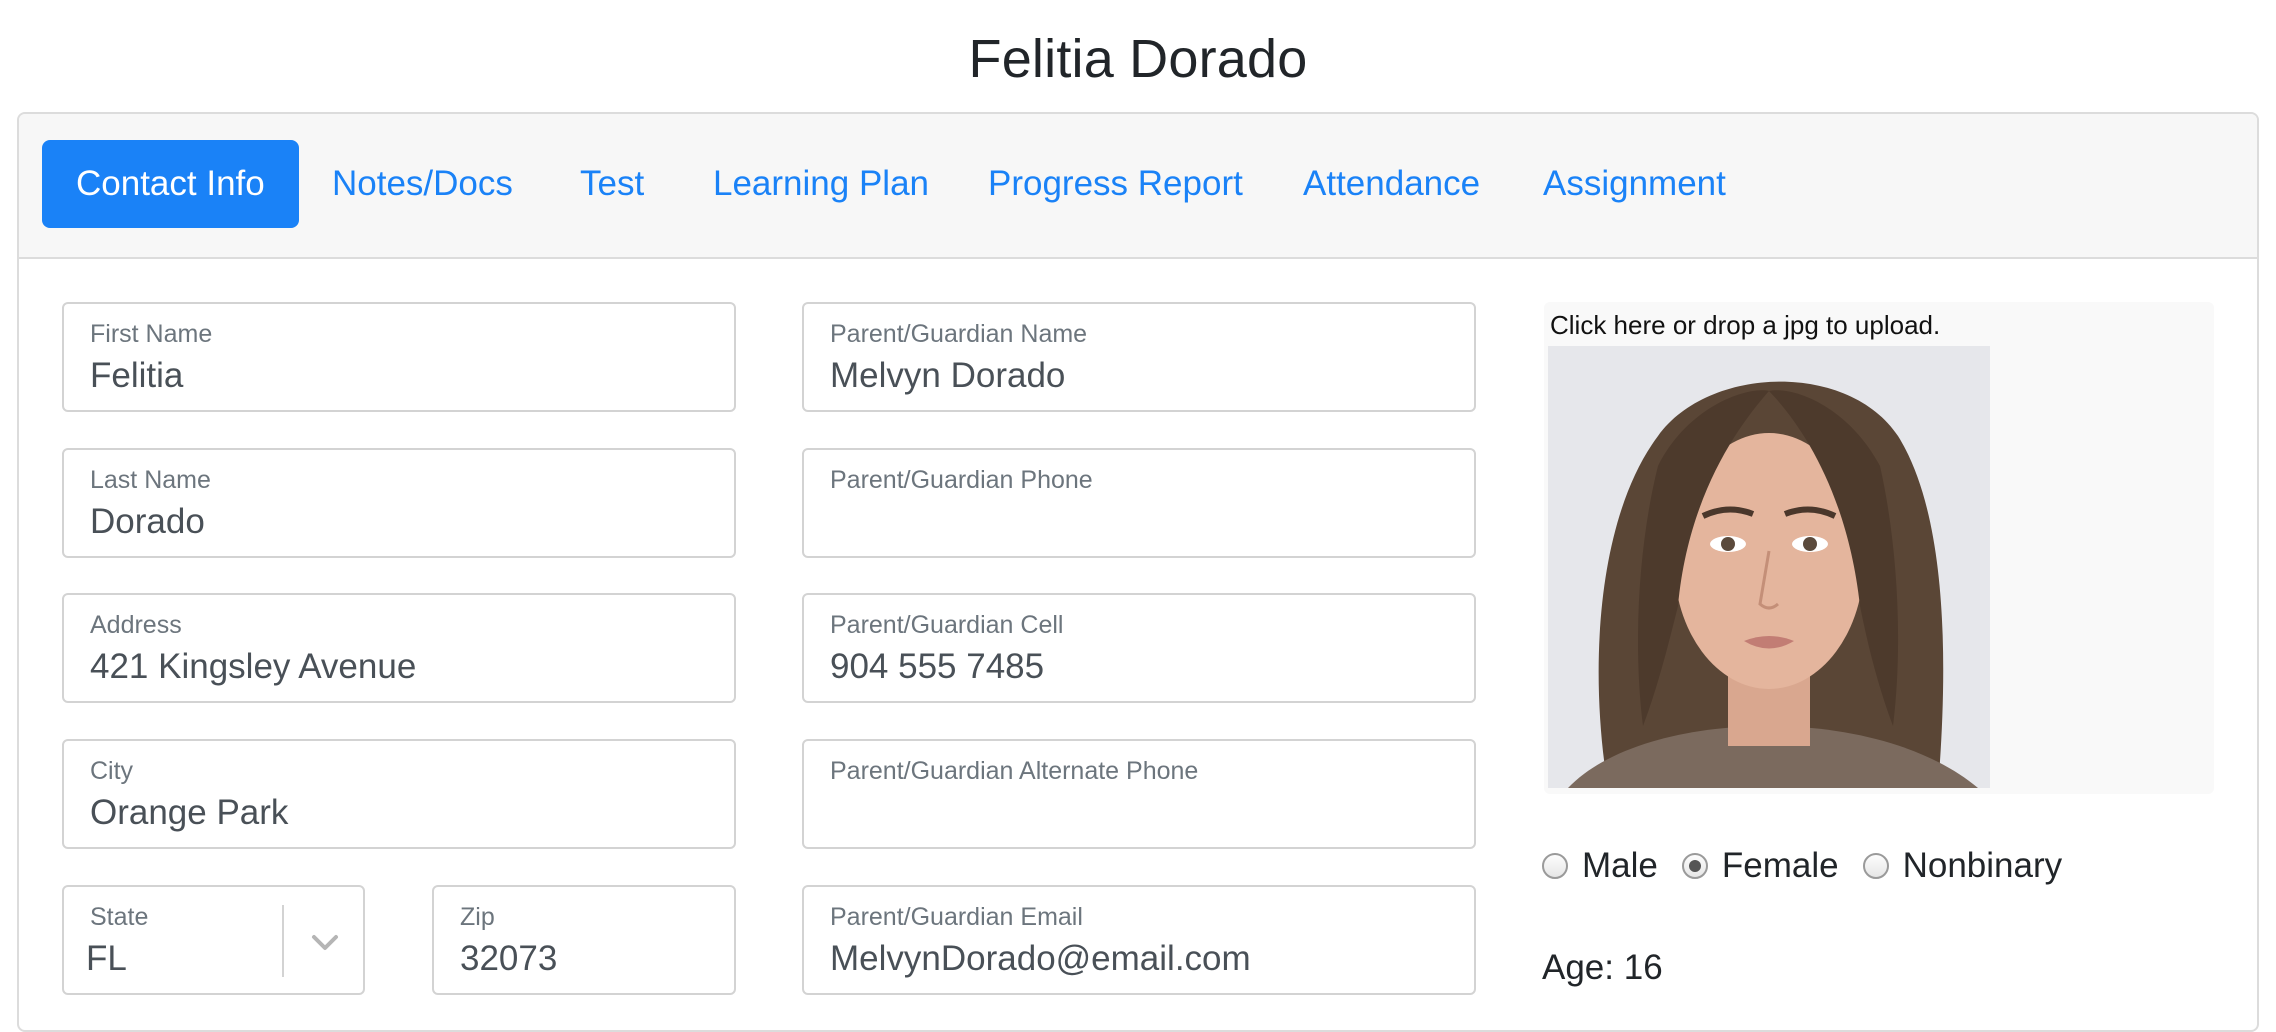 This screenshot has height=1032, width=2276. I want to click on gender-female-radio, so click(1694, 866).